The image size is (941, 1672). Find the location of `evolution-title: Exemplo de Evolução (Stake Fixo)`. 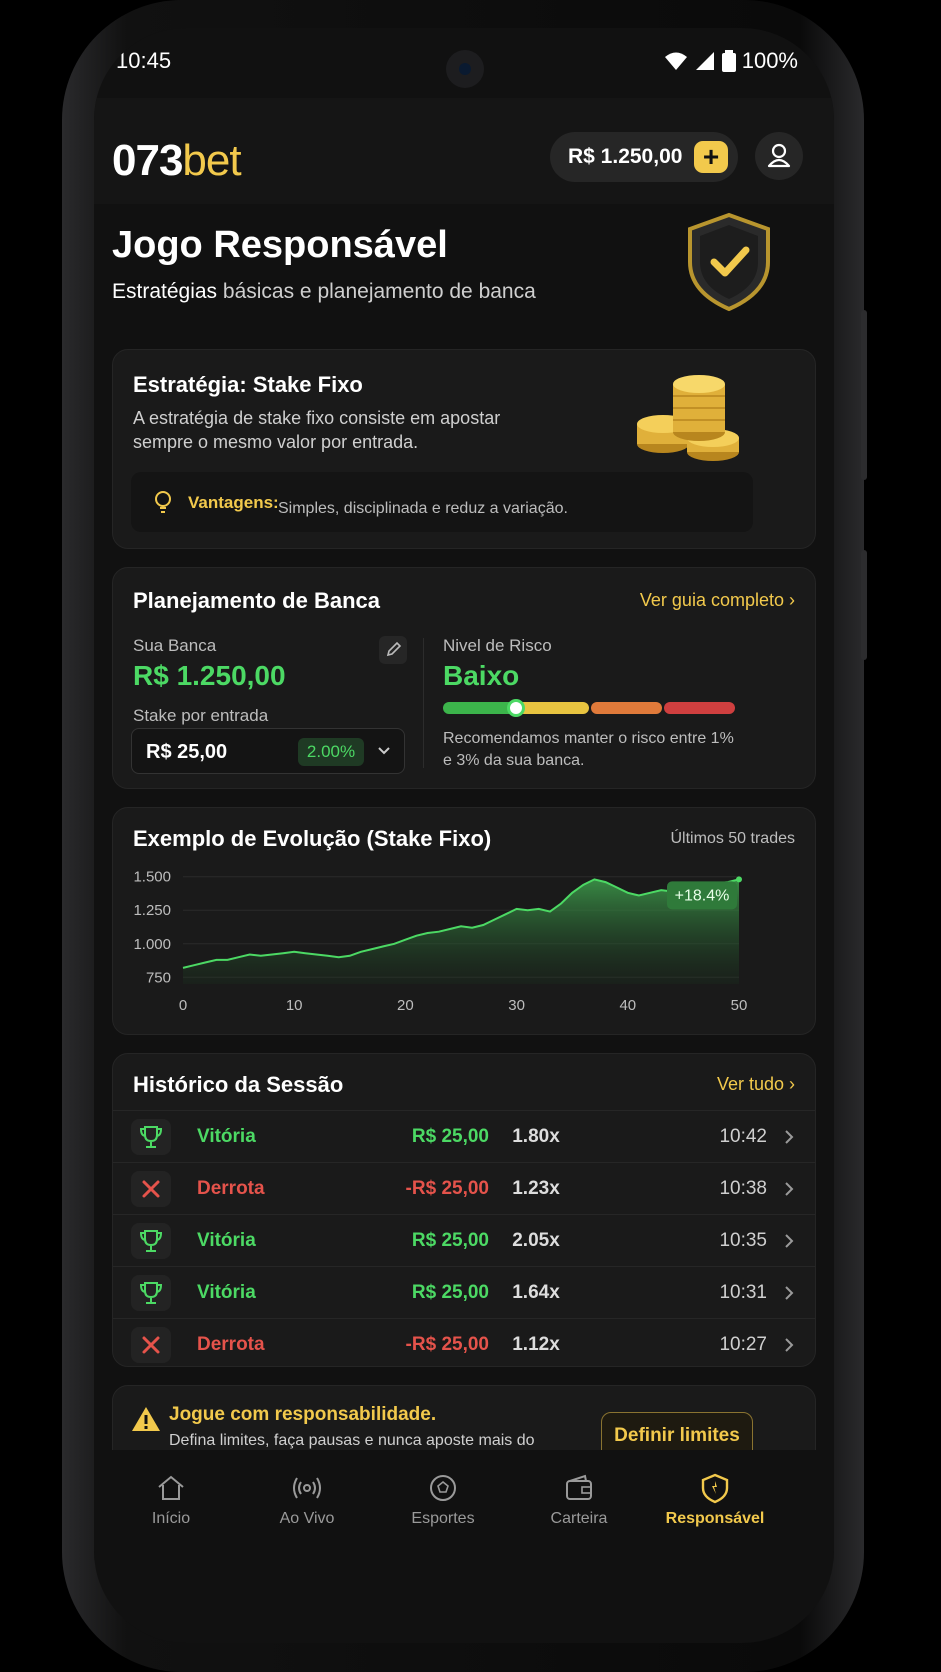

evolution-title: Exemplo de Evolução (Stake Fixo) is located at coordinates (312, 838).